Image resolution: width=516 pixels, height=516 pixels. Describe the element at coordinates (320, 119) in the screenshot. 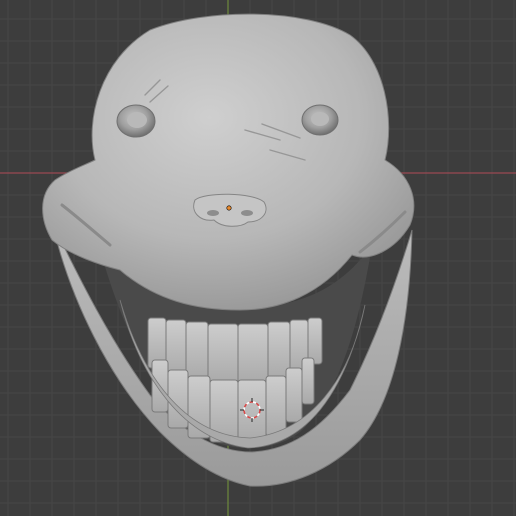

I see `right-eye-highlight` at that location.